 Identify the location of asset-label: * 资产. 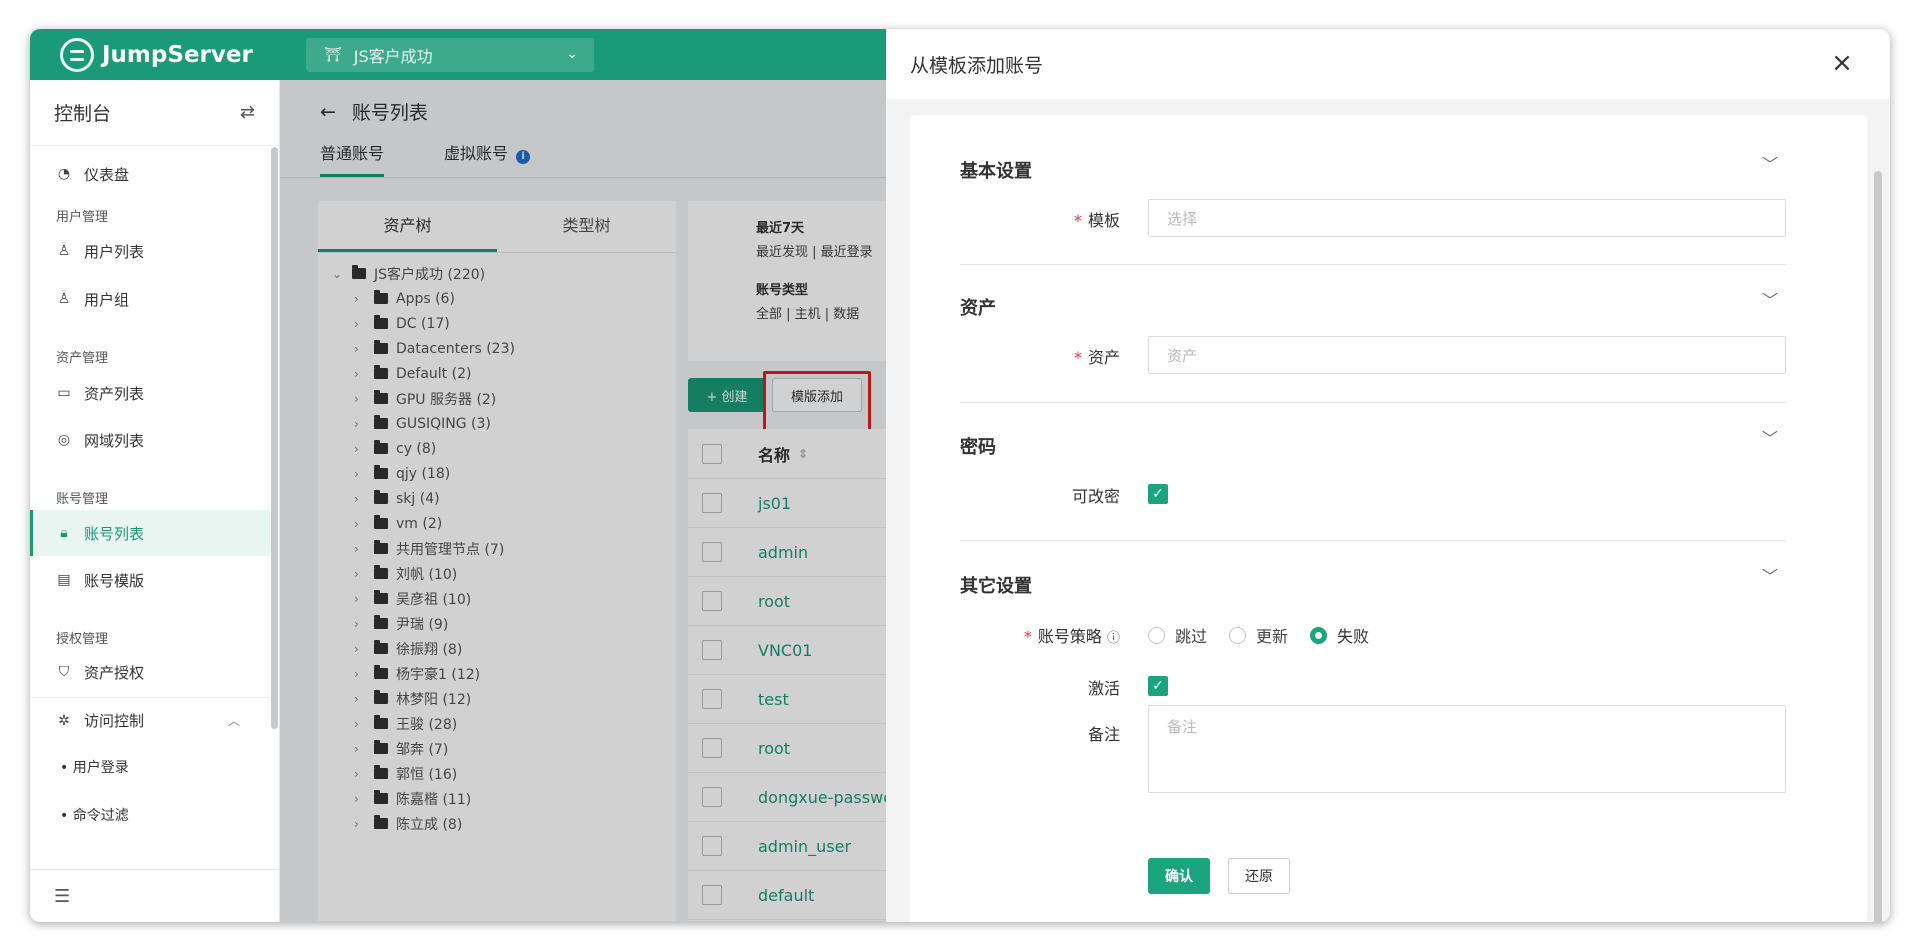
(1096, 357).